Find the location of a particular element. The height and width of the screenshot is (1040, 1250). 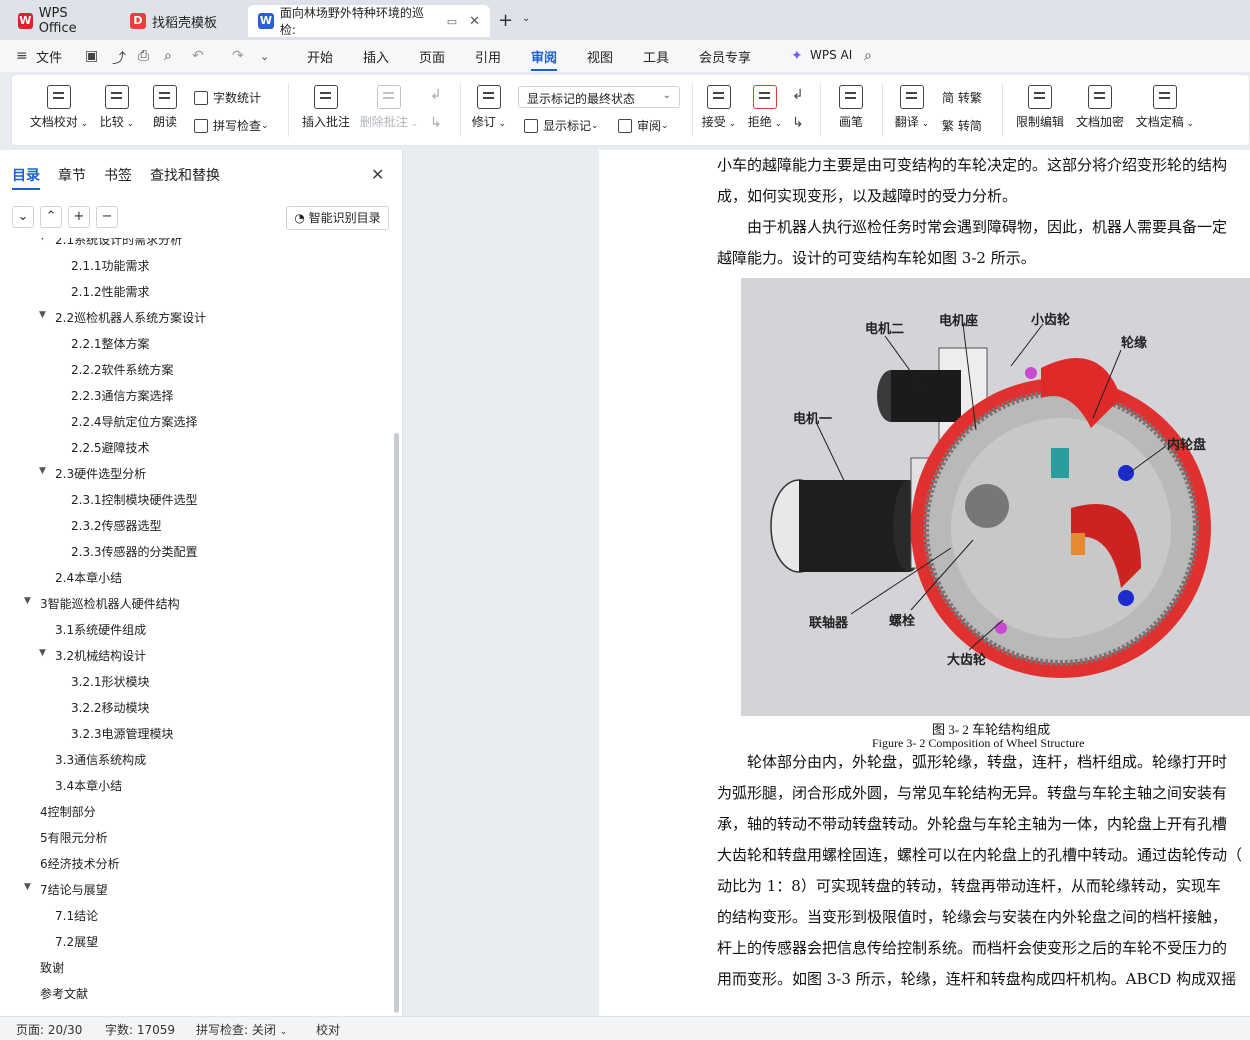

new-tab-icon: + is located at coordinates (505, 20).